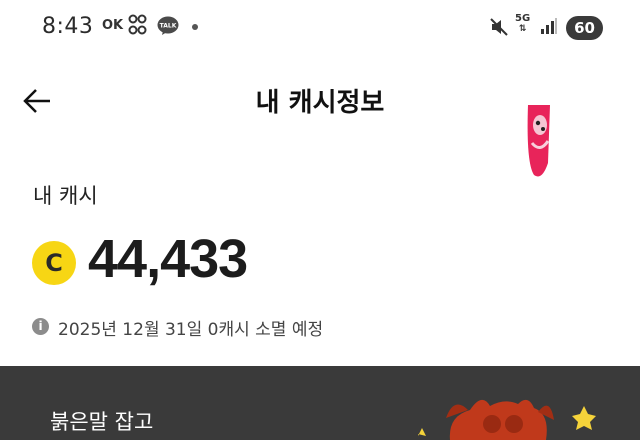 The height and width of the screenshot is (440, 640). I want to click on promo-sticker-icon, so click(537, 143).